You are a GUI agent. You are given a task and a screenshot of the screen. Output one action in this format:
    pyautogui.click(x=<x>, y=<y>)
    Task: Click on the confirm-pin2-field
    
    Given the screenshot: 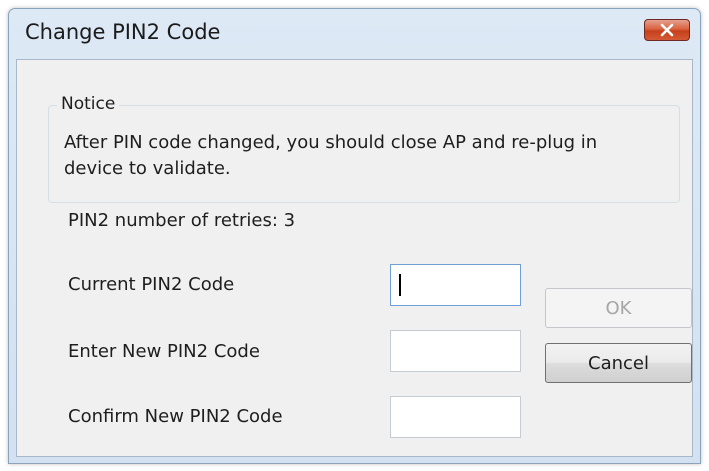 What is the action you would take?
    pyautogui.click(x=455, y=417)
    